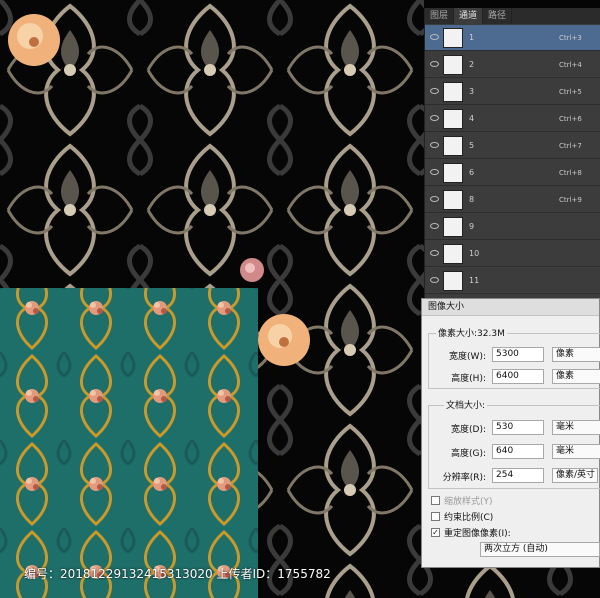 The width and height of the screenshot is (600, 598). What do you see at coordinates (477, 534) in the screenshot?
I see `resample-label: 重定图像像素(I):` at bounding box center [477, 534].